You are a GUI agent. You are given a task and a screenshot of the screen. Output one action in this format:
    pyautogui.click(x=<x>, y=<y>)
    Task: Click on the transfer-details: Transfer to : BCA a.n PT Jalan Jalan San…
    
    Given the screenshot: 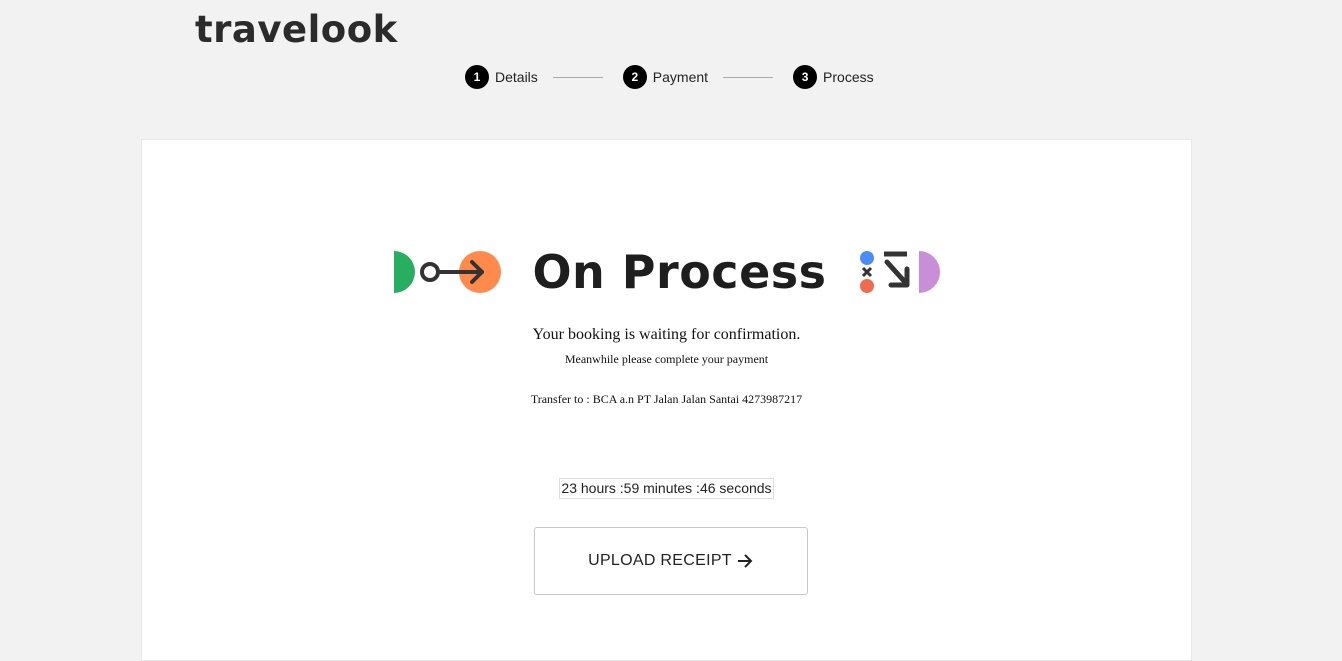 What is the action you would take?
    pyautogui.click(x=666, y=399)
    